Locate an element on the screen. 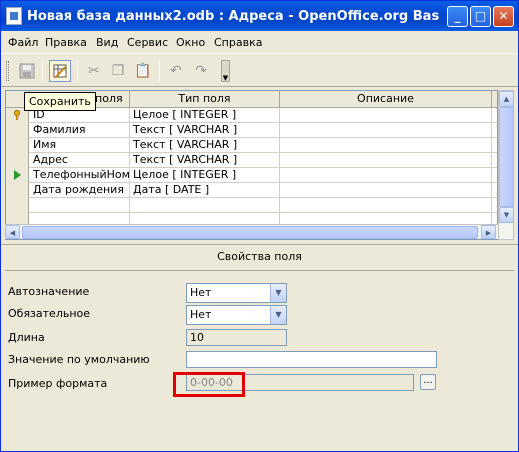 Image resolution: width=519 pixels, height=452 pixels. toolbar-grip is located at coordinates (7, 71).